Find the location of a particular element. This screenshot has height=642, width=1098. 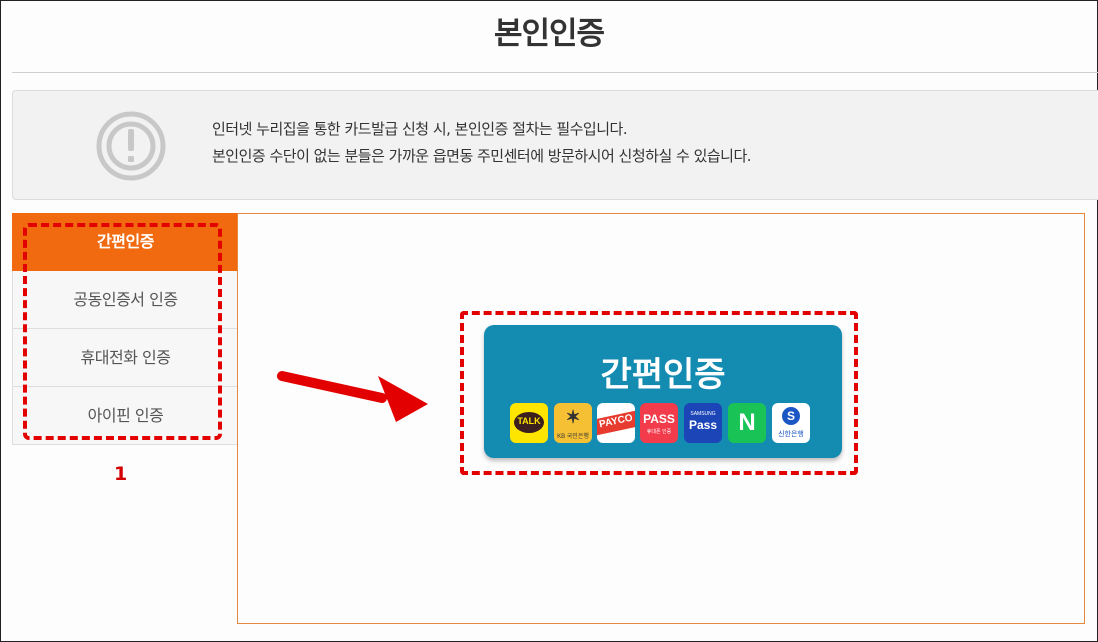

kakao-icon: TALK is located at coordinates (529, 423).